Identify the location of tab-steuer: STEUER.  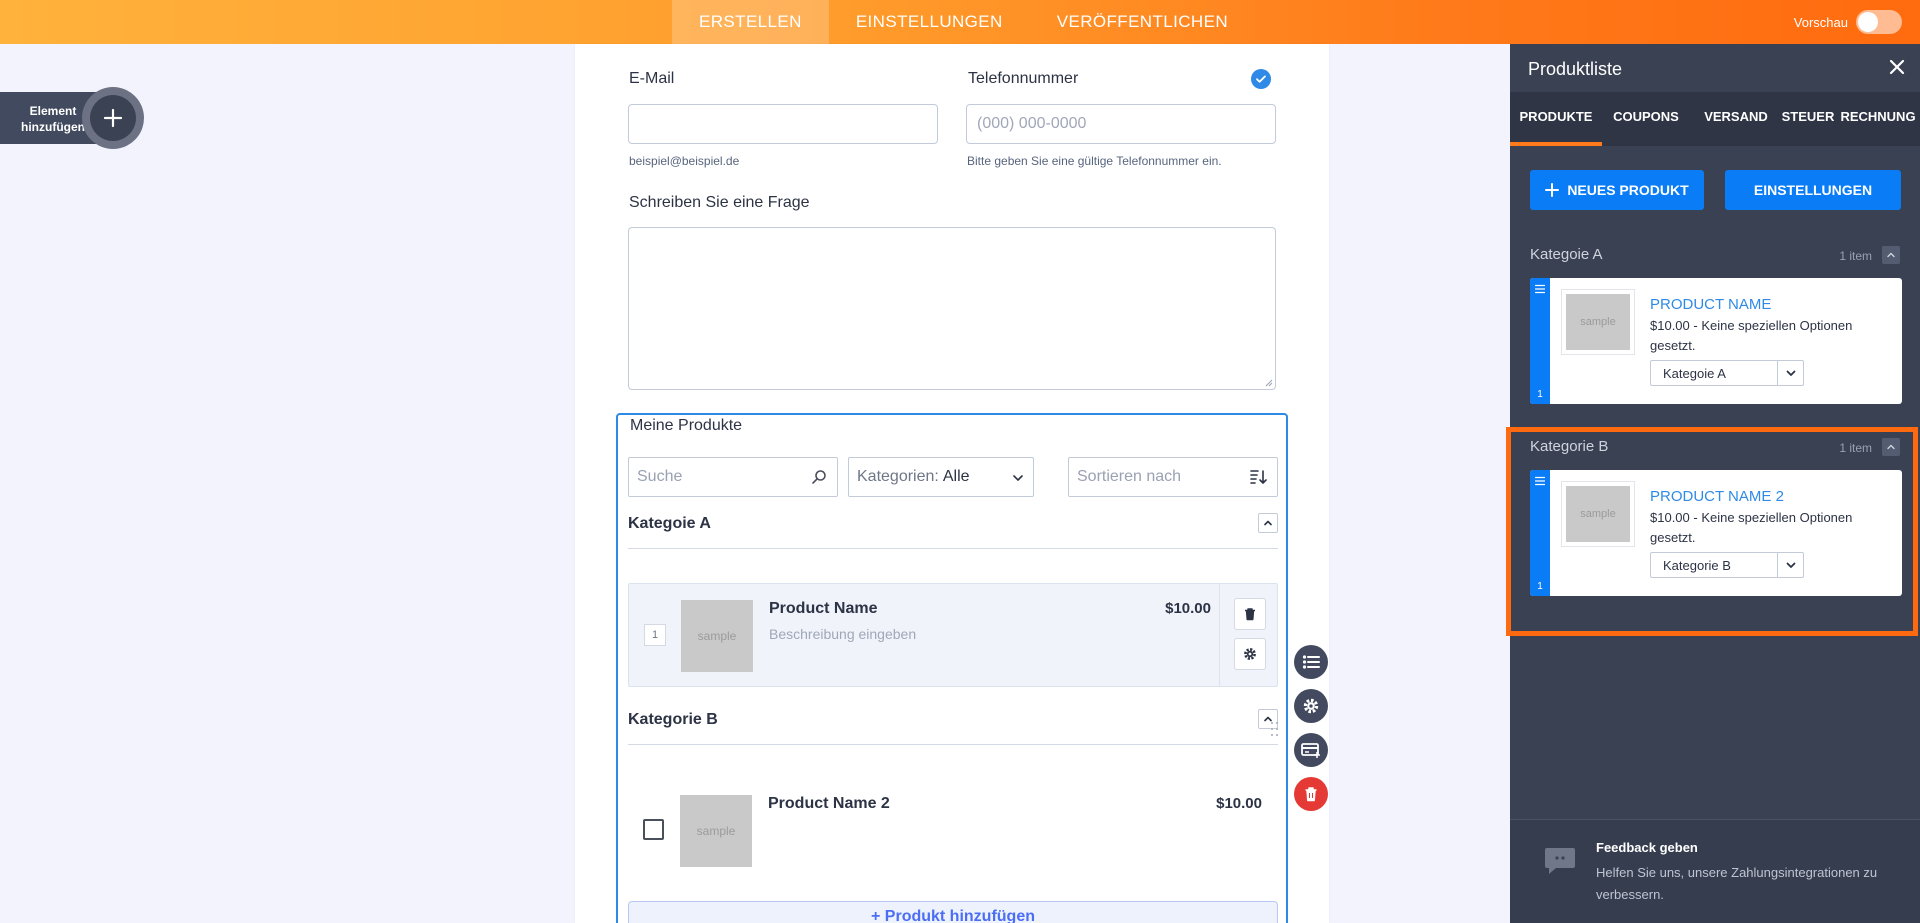
(1808, 119).